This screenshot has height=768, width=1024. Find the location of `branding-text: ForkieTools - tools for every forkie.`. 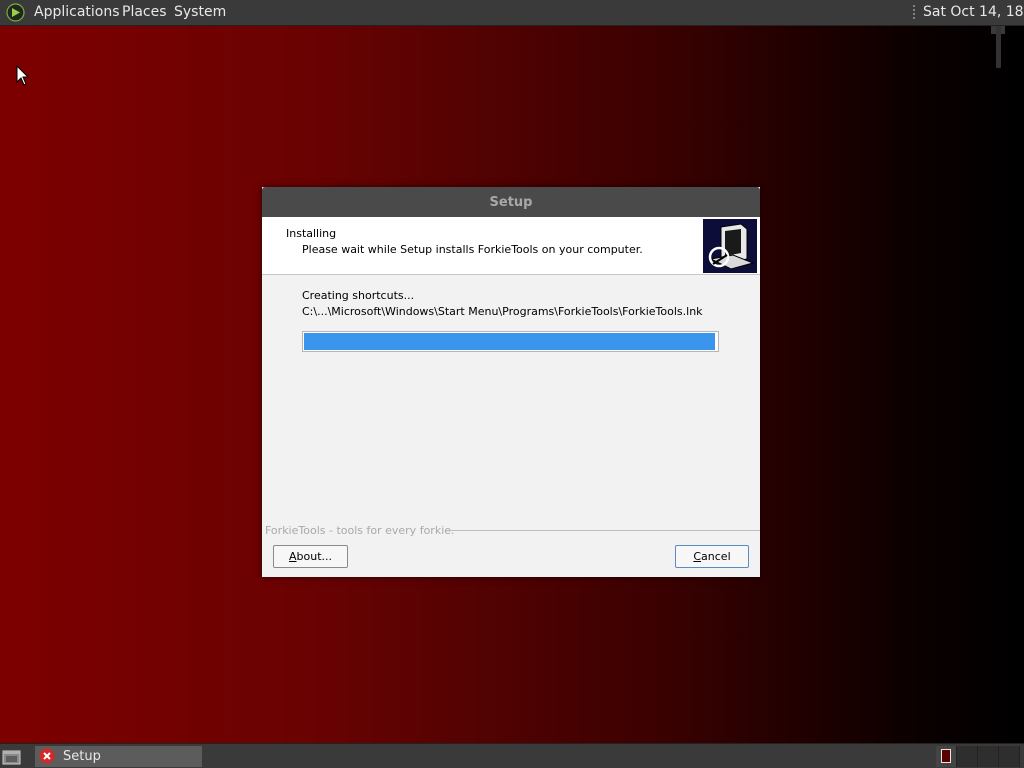

branding-text: ForkieTools - tools for every forkie. is located at coordinates (360, 530).